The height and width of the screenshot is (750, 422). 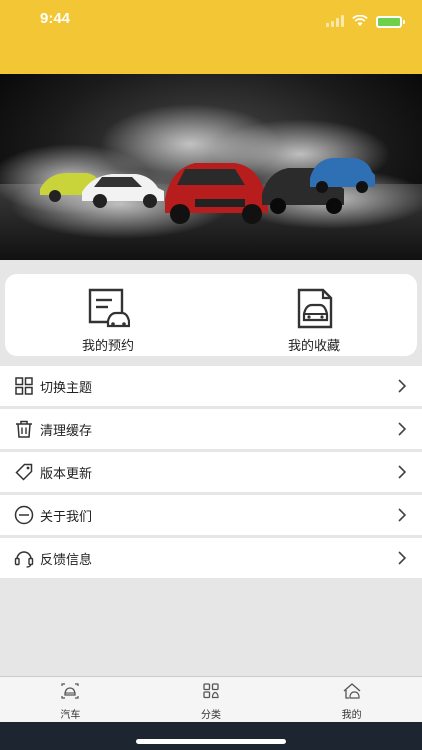 I want to click on menu-item-clear-cache: 清理缓存, so click(x=211, y=429).